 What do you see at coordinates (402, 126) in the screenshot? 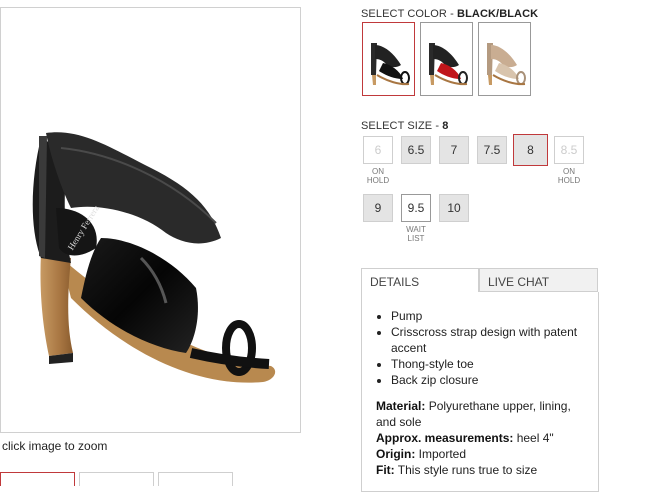
I see `size-label-prefix: SELECT SIZE -` at bounding box center [402, 126].